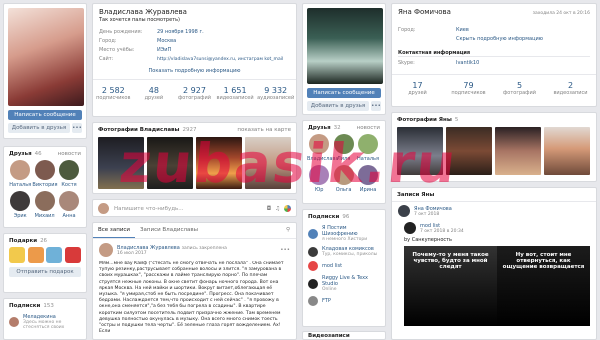 The width and height of the screenshot is (600, 340). I want to click on post-date: 7 окт 2018, so click(433, 214).